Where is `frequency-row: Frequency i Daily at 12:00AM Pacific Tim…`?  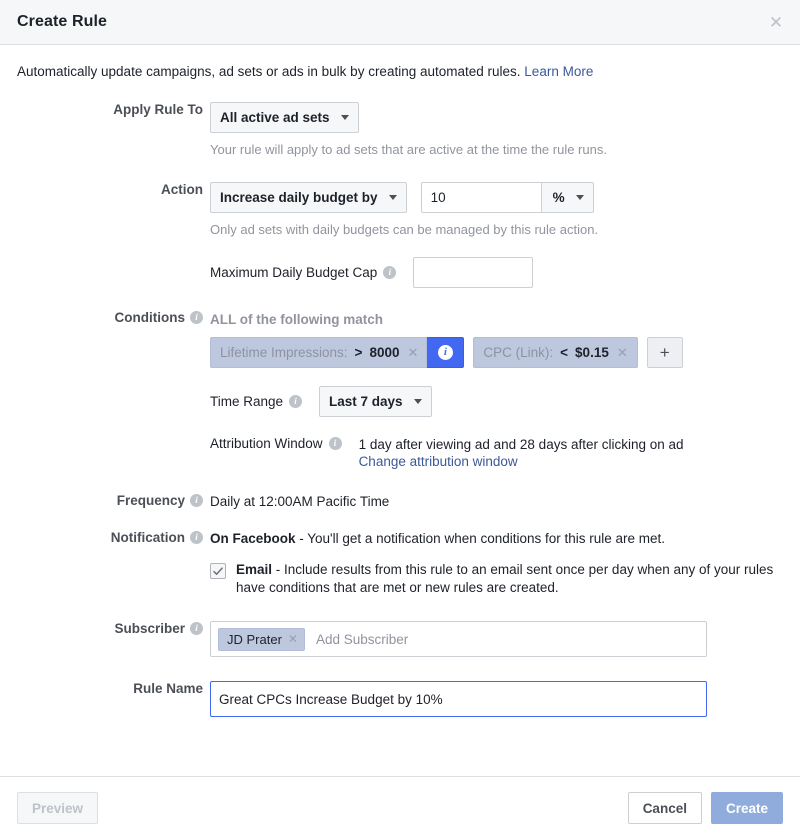
frequency-row: Frequency i Daily at 12:00AM Pacific Tim… is located at coordinates (400, 501).